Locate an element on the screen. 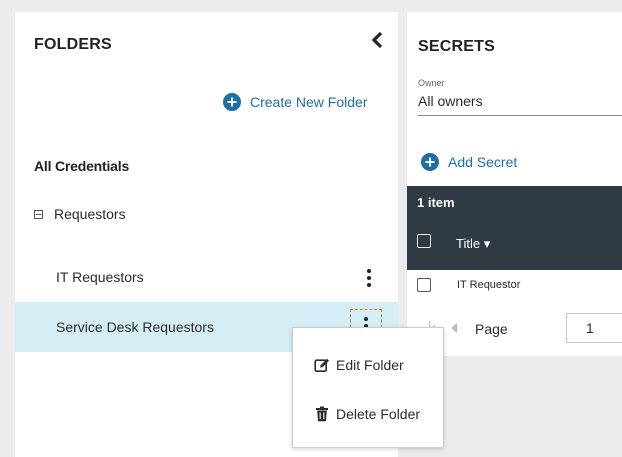  secrets-table-header: 1 item Title ▾ is located at coordinates (514, 228).